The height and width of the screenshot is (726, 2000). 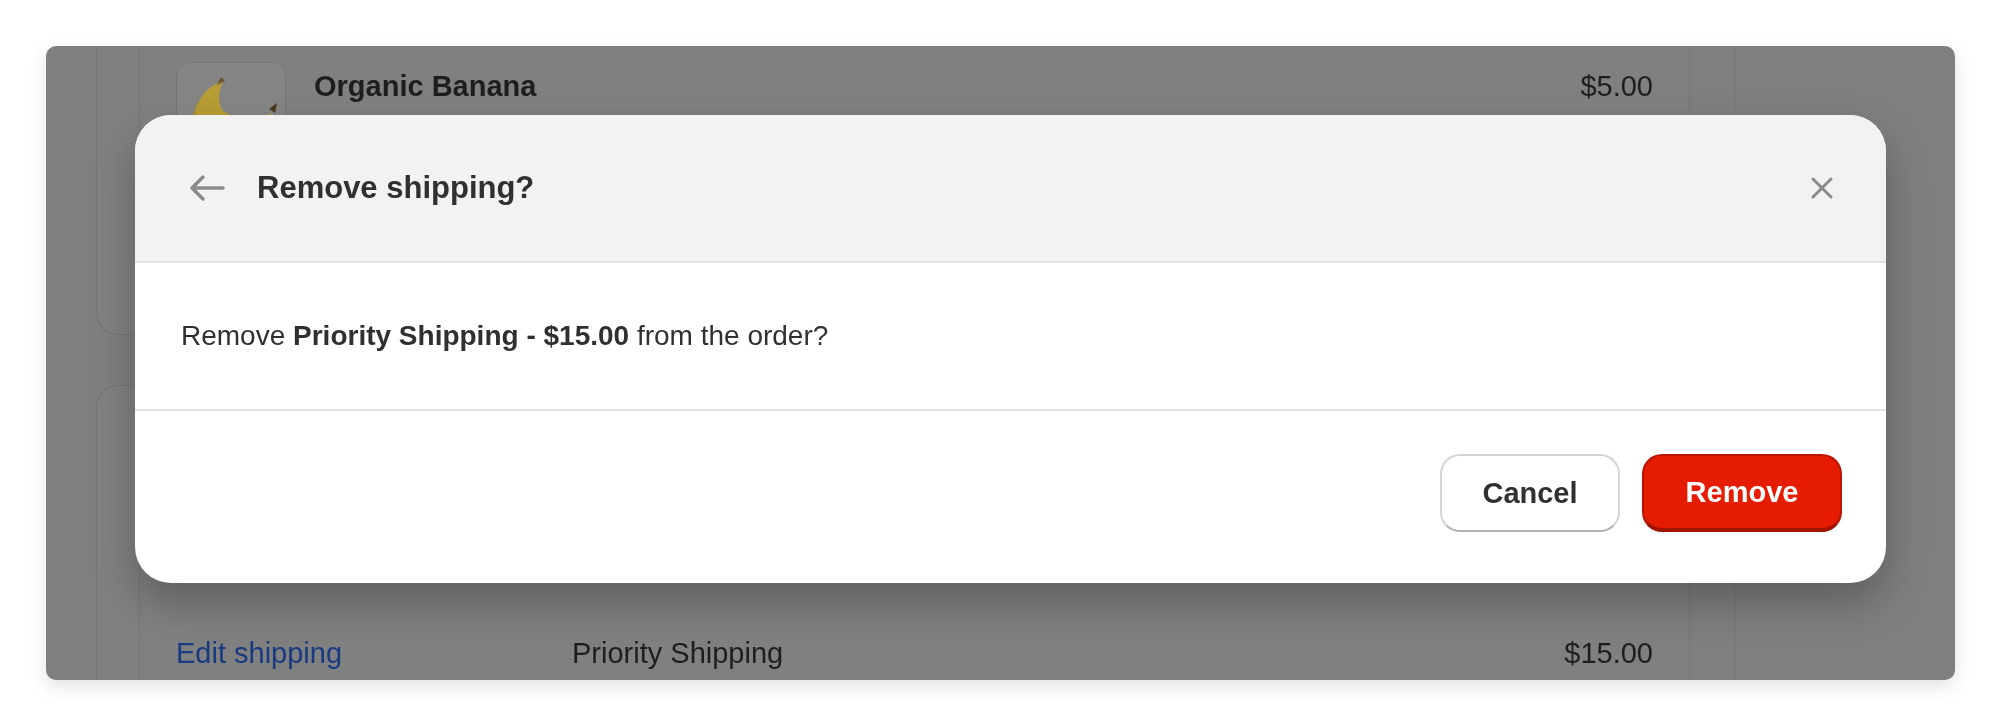 I want to click on product-price: $5.00, so click(x=1616, y=86).